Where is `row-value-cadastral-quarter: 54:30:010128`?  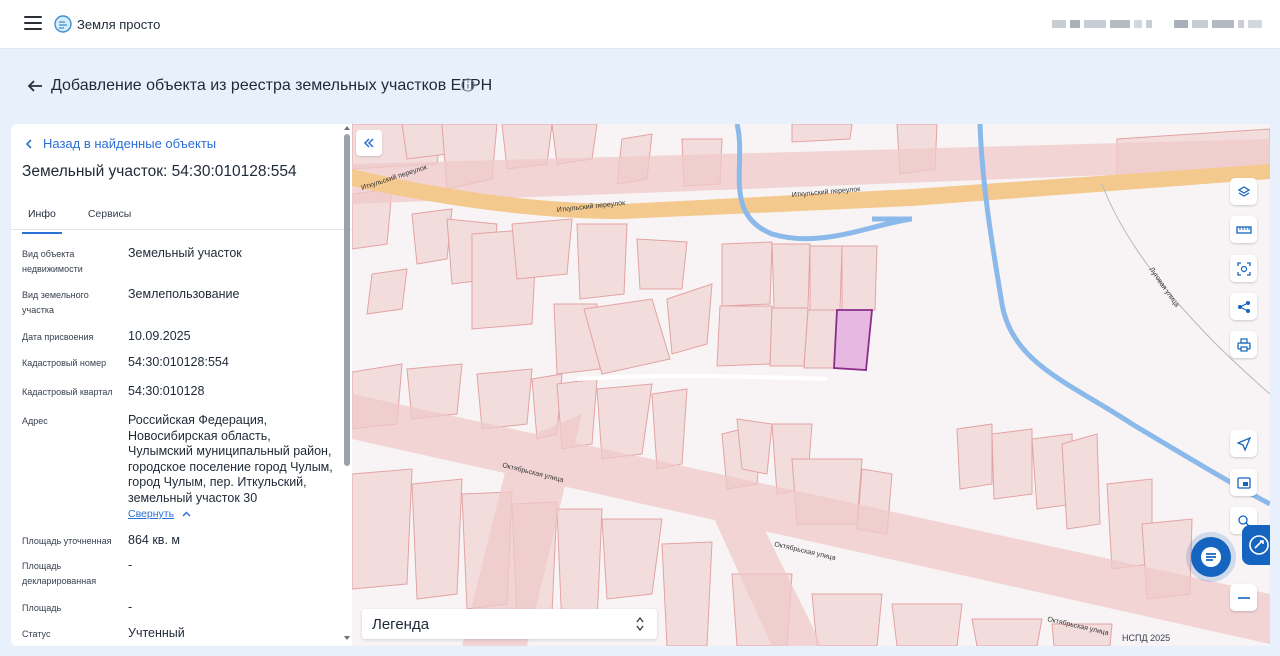
row-value-cadastral-quarter: 54:30:010128 is located at coordinates (166, 391).